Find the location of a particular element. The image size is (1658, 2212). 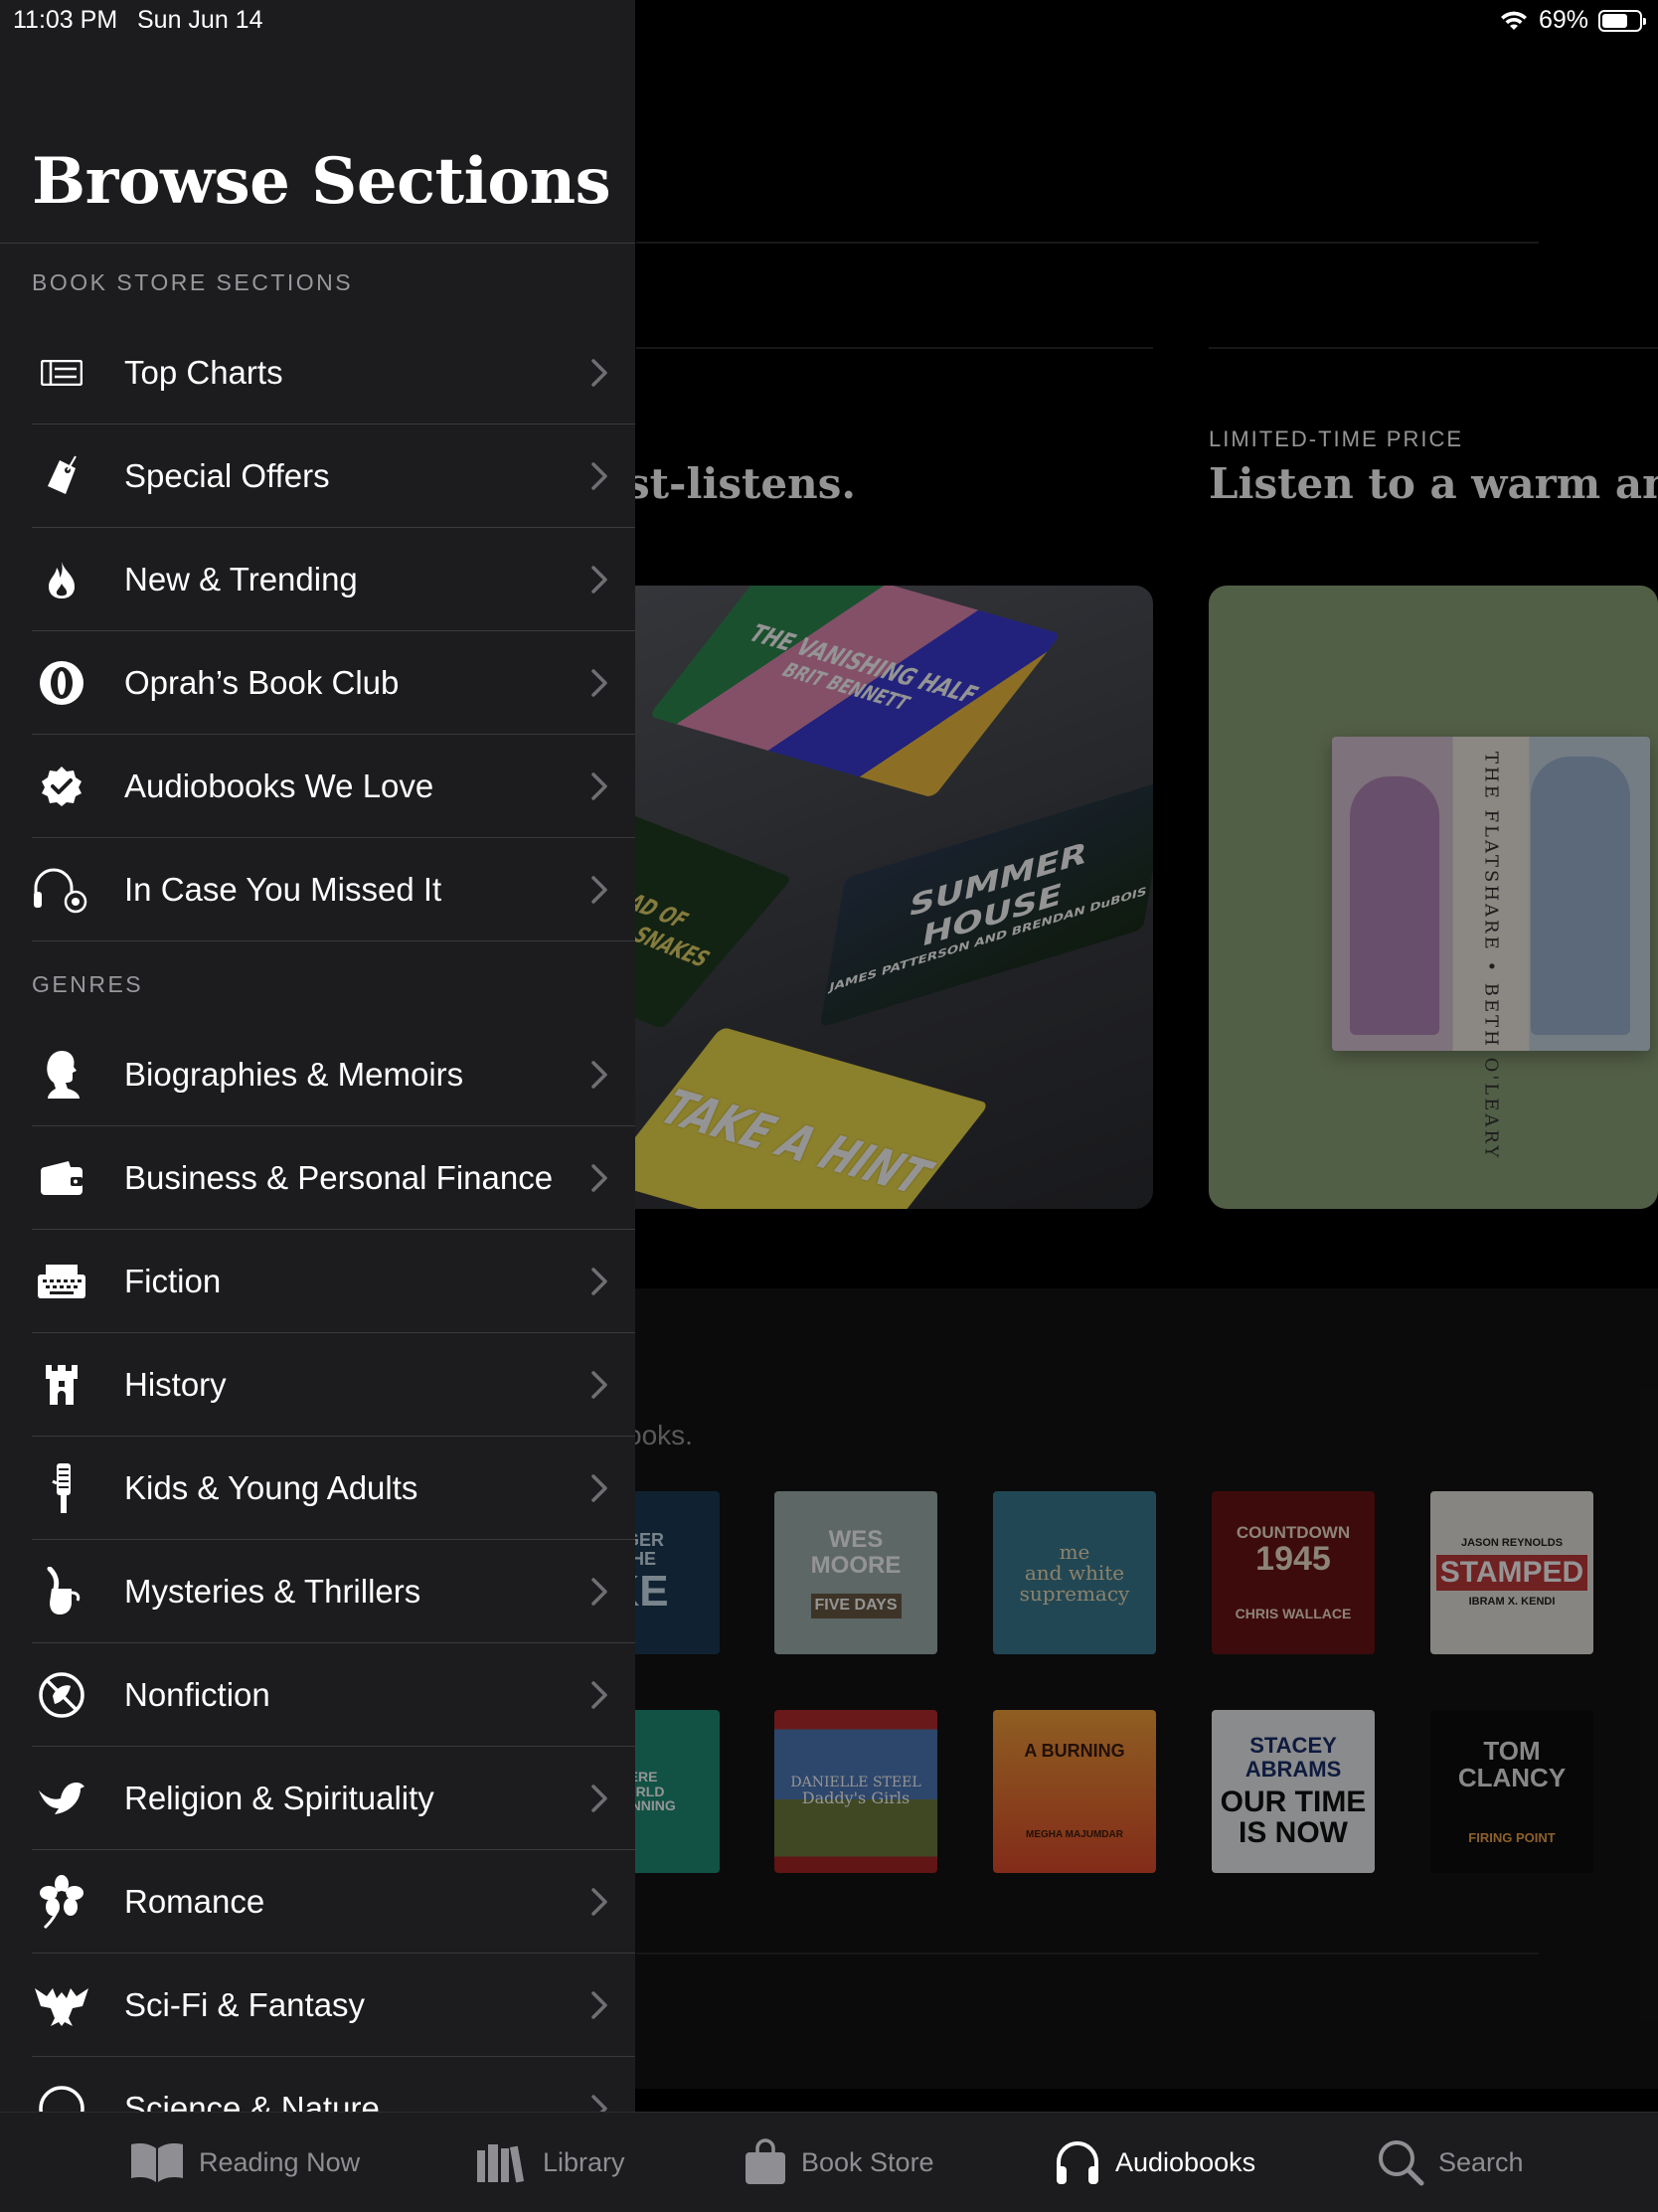

sidebar-item-oprahs-book-club: Oprah’s Book Club is located at coordinates (334, 683).